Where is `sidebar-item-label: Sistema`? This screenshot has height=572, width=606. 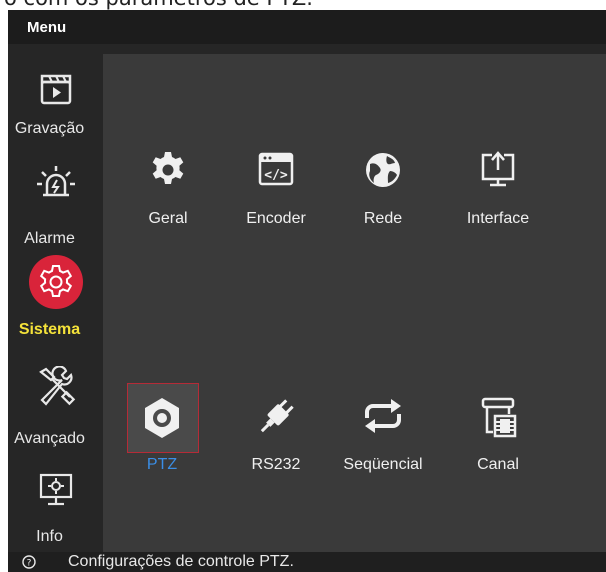 sidebar-item-label: Sistema is located at coordinates (49, 329).